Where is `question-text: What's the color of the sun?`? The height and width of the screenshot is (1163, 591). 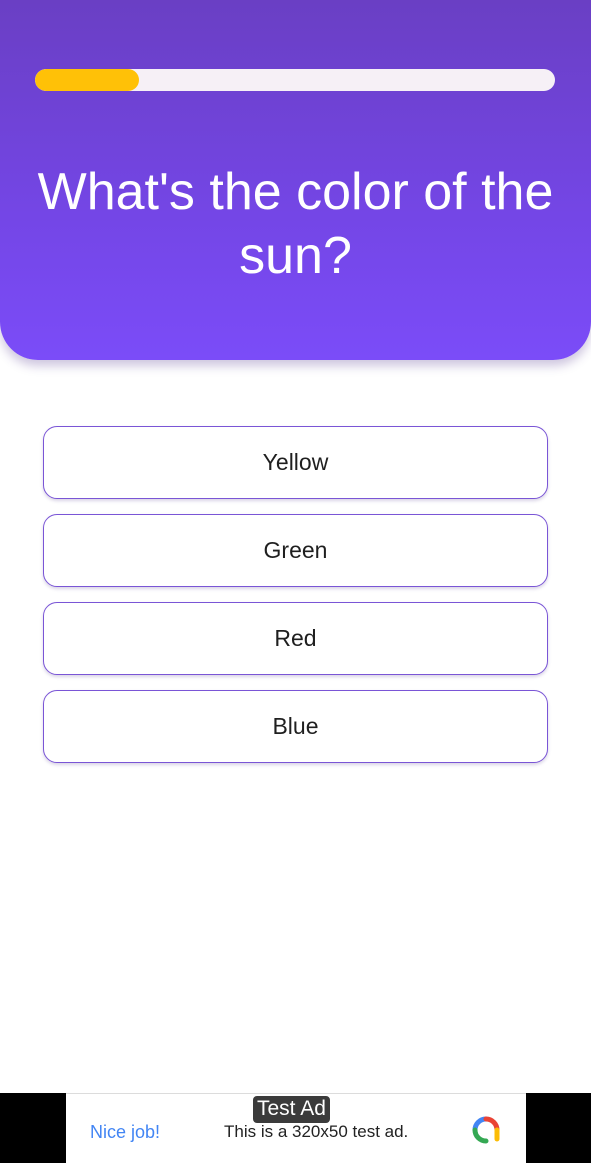 question-text: What's the color of the sun? is located at coordinates (295, 224).